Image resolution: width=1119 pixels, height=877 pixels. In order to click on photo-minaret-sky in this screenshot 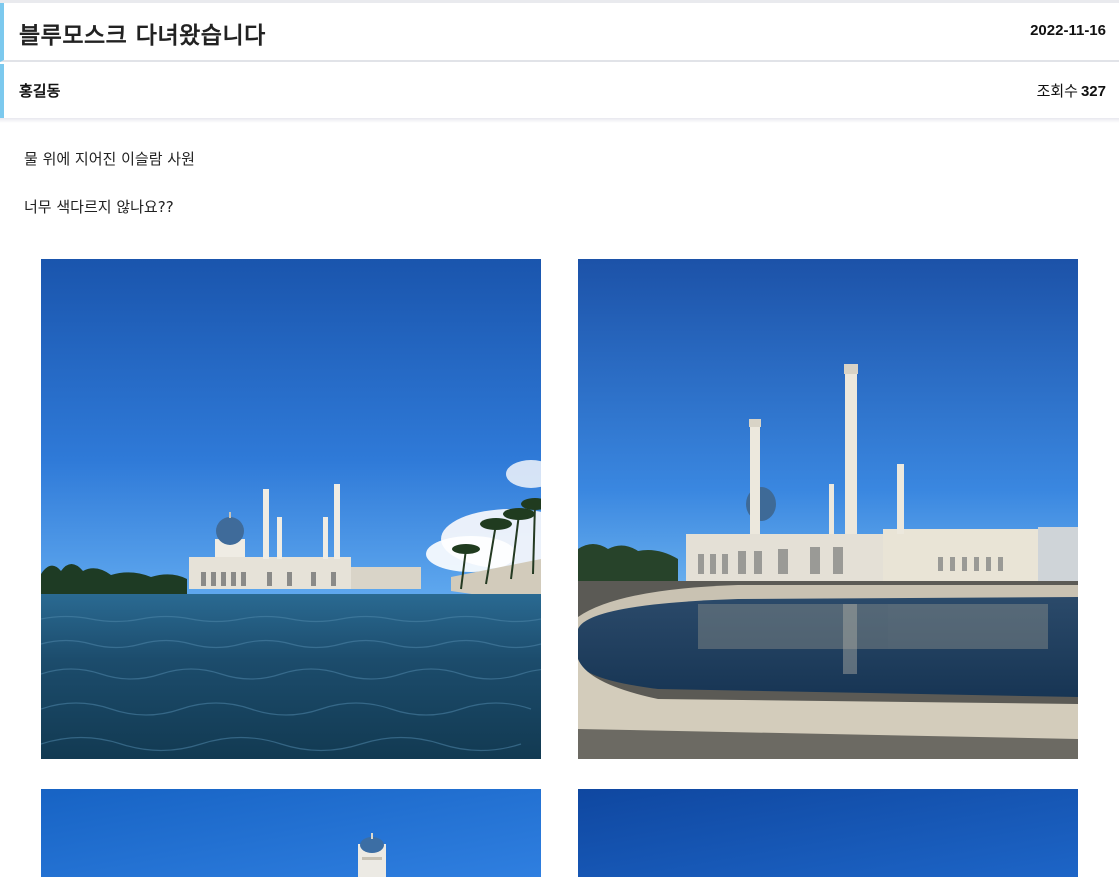, I will do `click(291, 833)`.